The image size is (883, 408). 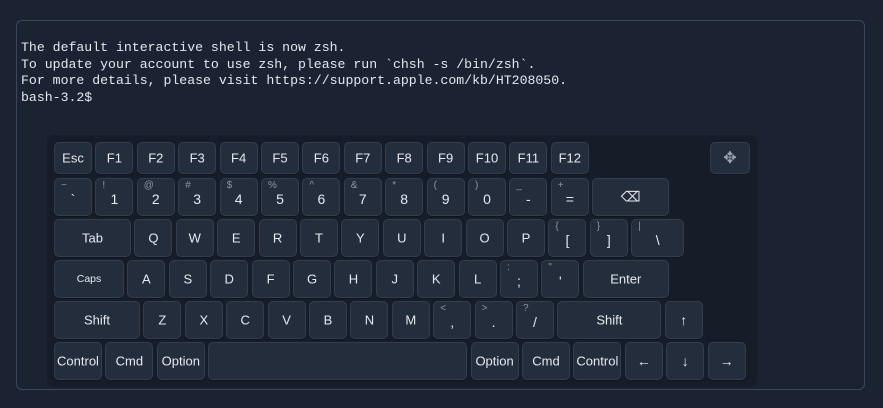 What do you see at coordinates (487, 197) in the screenshot?
I see `key-0: ) 0` at bounding box center [487, 197].